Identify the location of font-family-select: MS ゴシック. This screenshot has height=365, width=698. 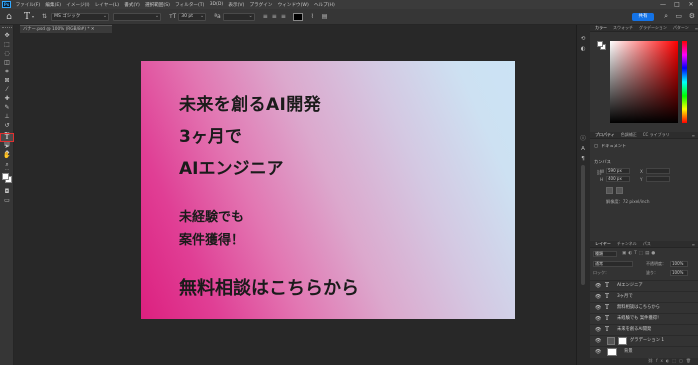
(80, 16).